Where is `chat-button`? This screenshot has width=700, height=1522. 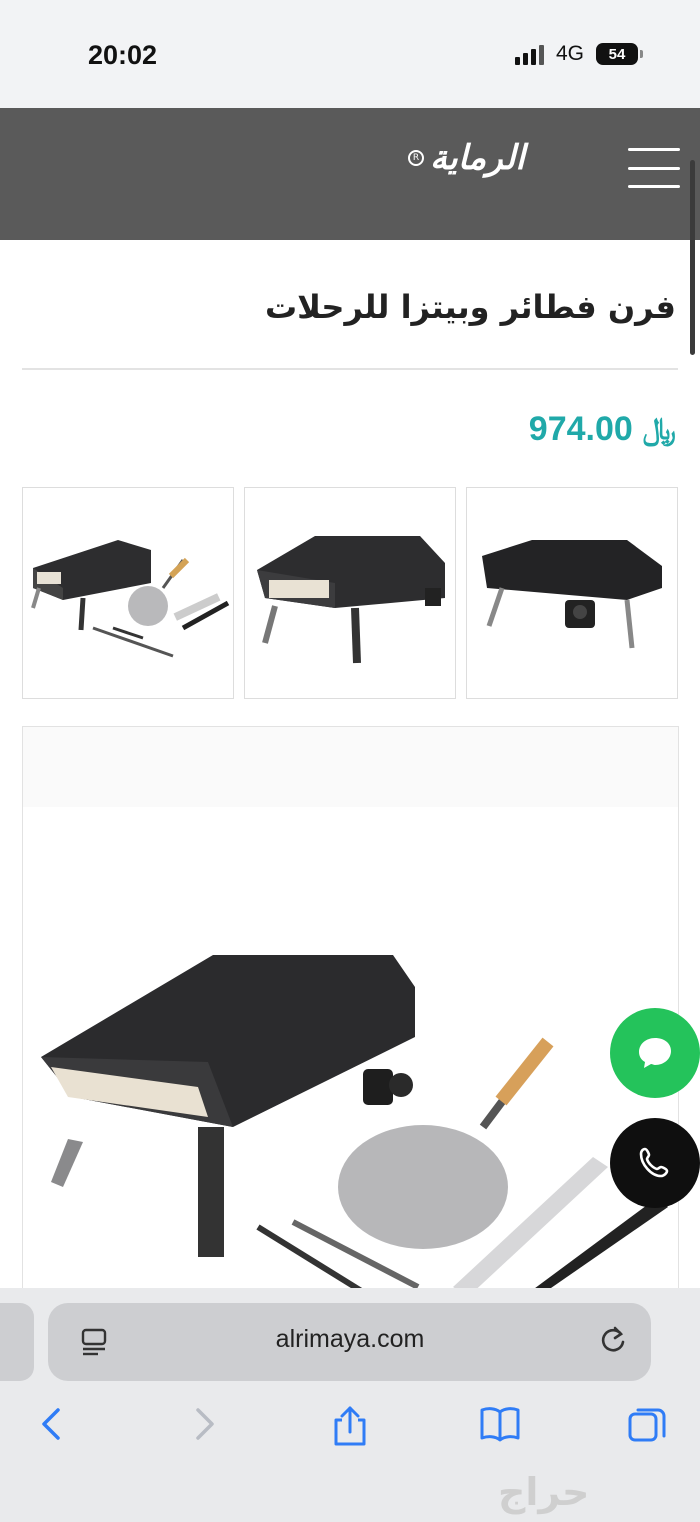 chat-button is located at coordinates (655, 1053).